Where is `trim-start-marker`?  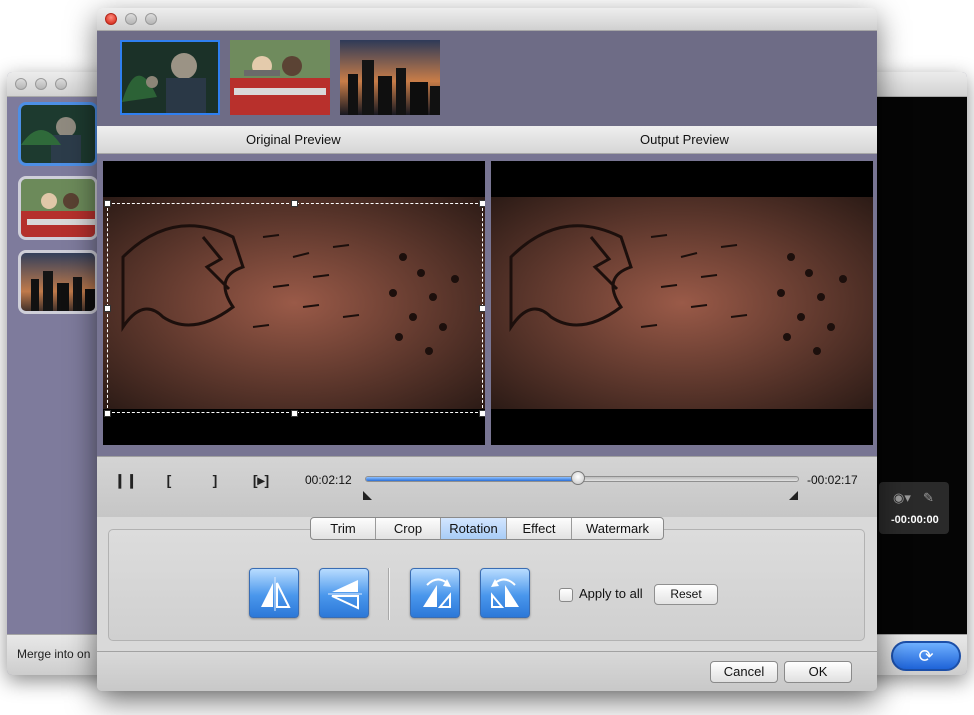 trim-start-marker is located at coordinates (367, 495).